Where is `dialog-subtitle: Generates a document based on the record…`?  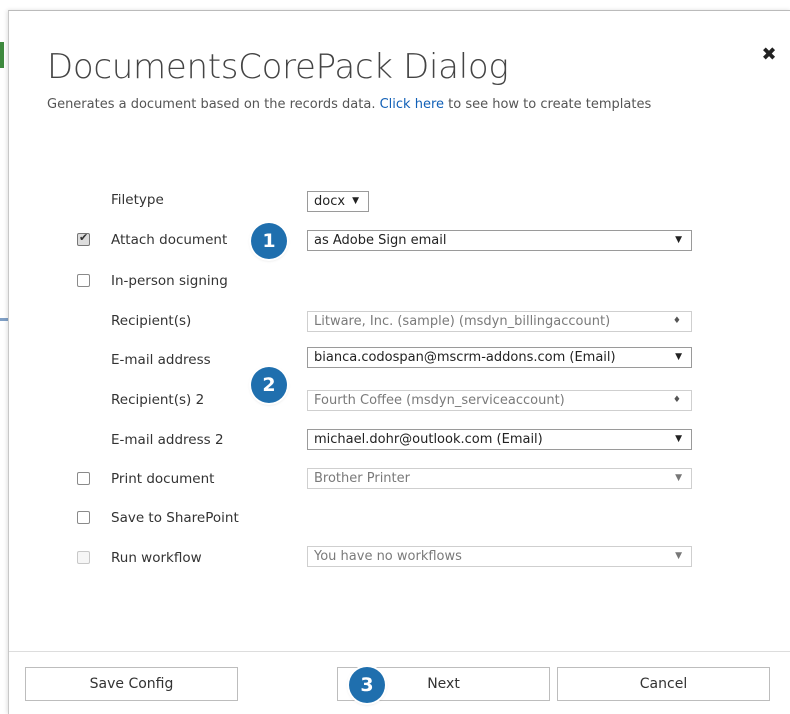 dialog-subtitle: Generates a document based on the record… is located at coordinates (349, 104).